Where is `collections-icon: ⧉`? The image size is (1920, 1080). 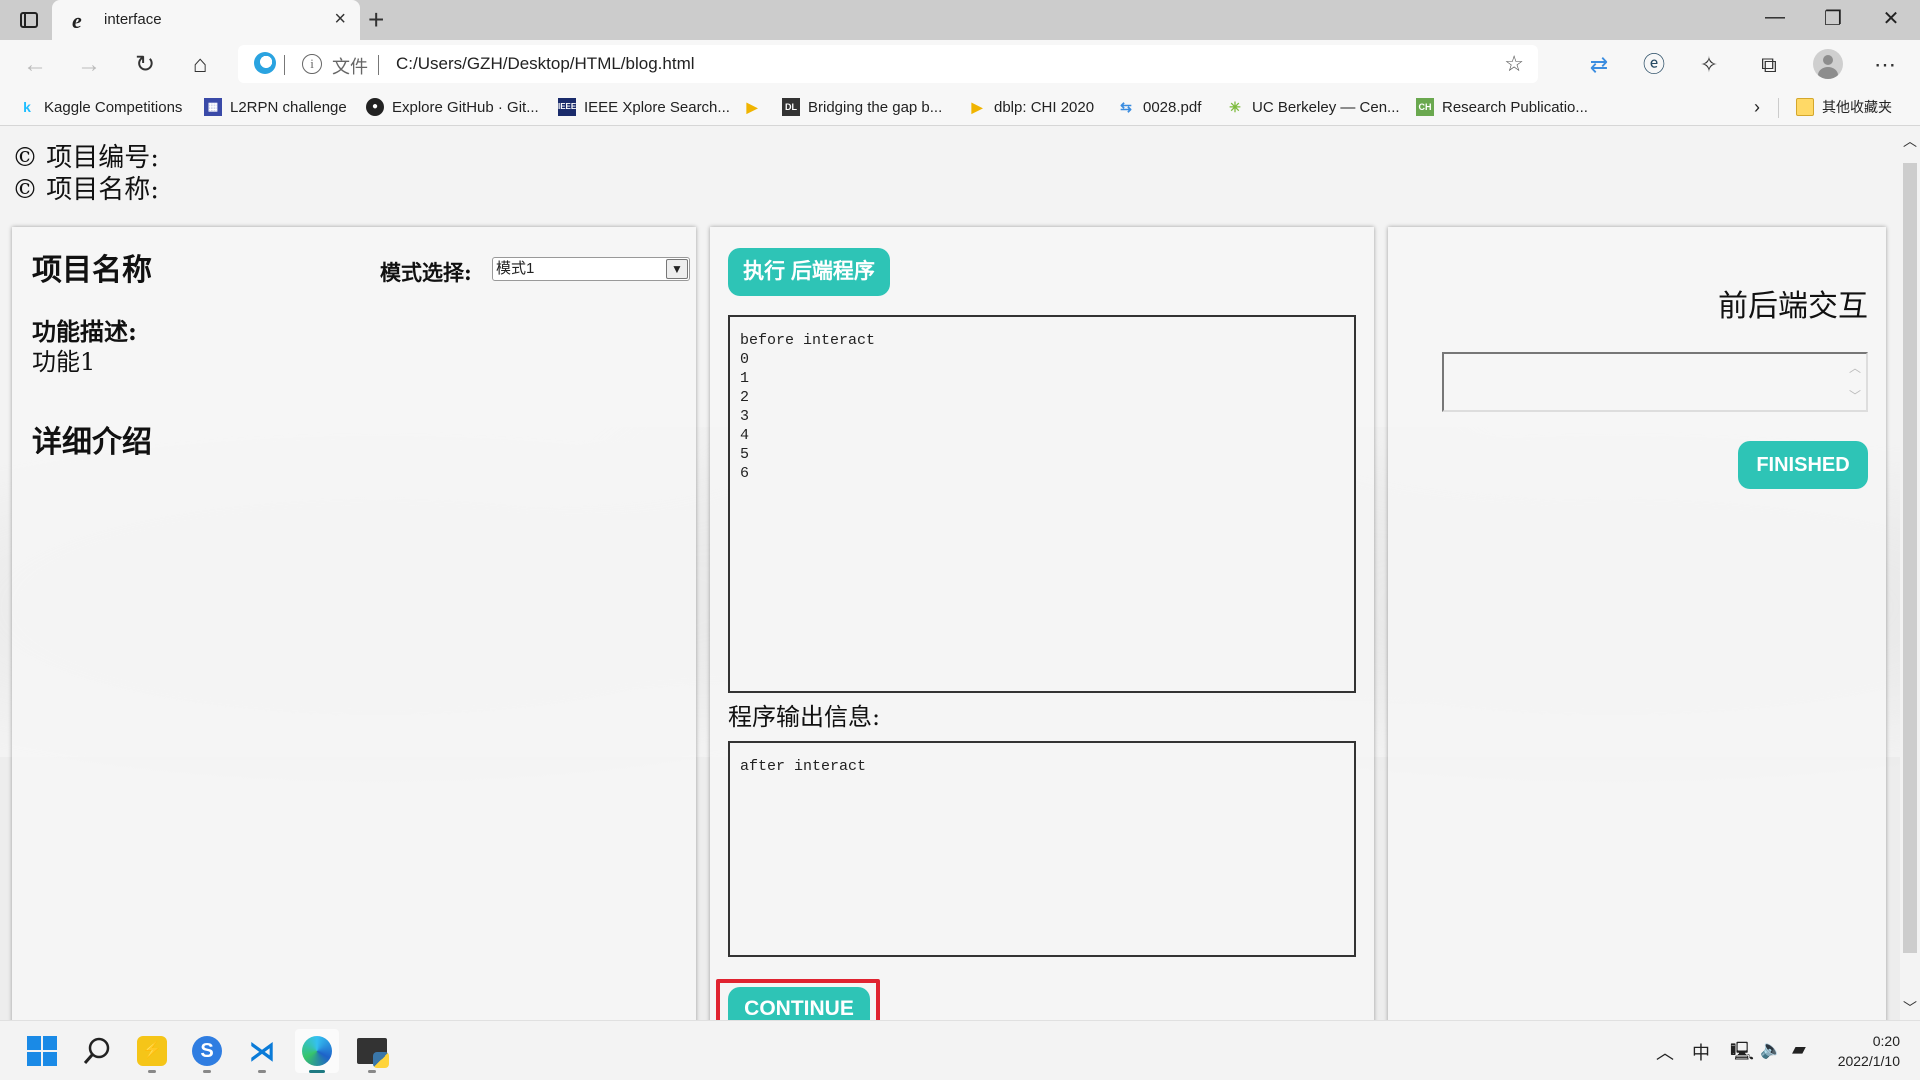 collections-icon: ⧉ is located at coordinates (1769, 65).